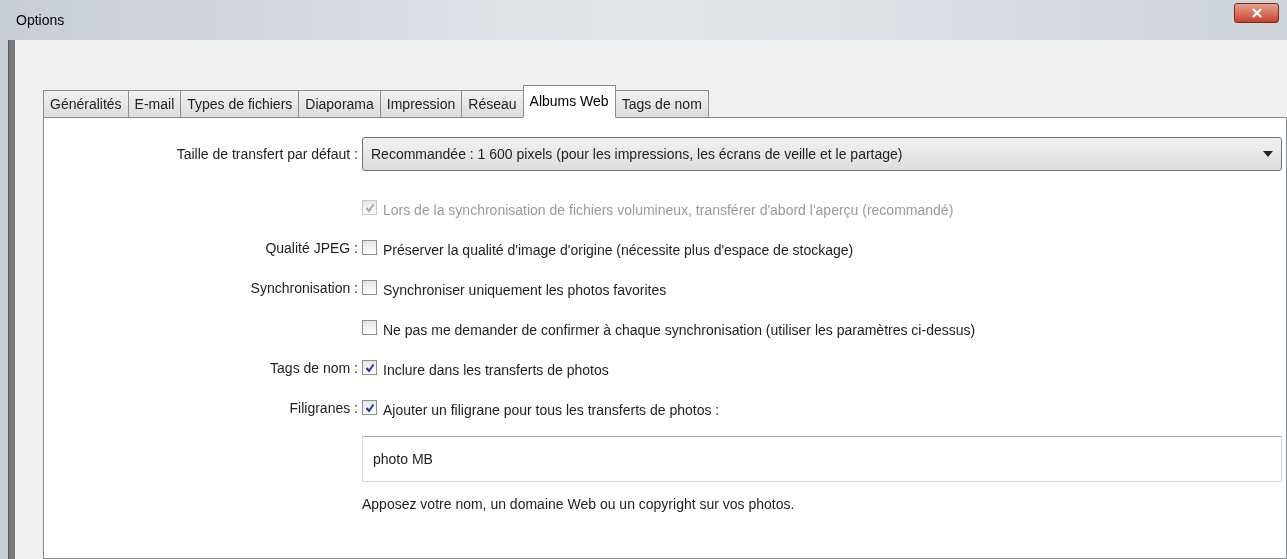 The image size is (1287, 559). I want to click on caret-icon, so click(1268, 154).